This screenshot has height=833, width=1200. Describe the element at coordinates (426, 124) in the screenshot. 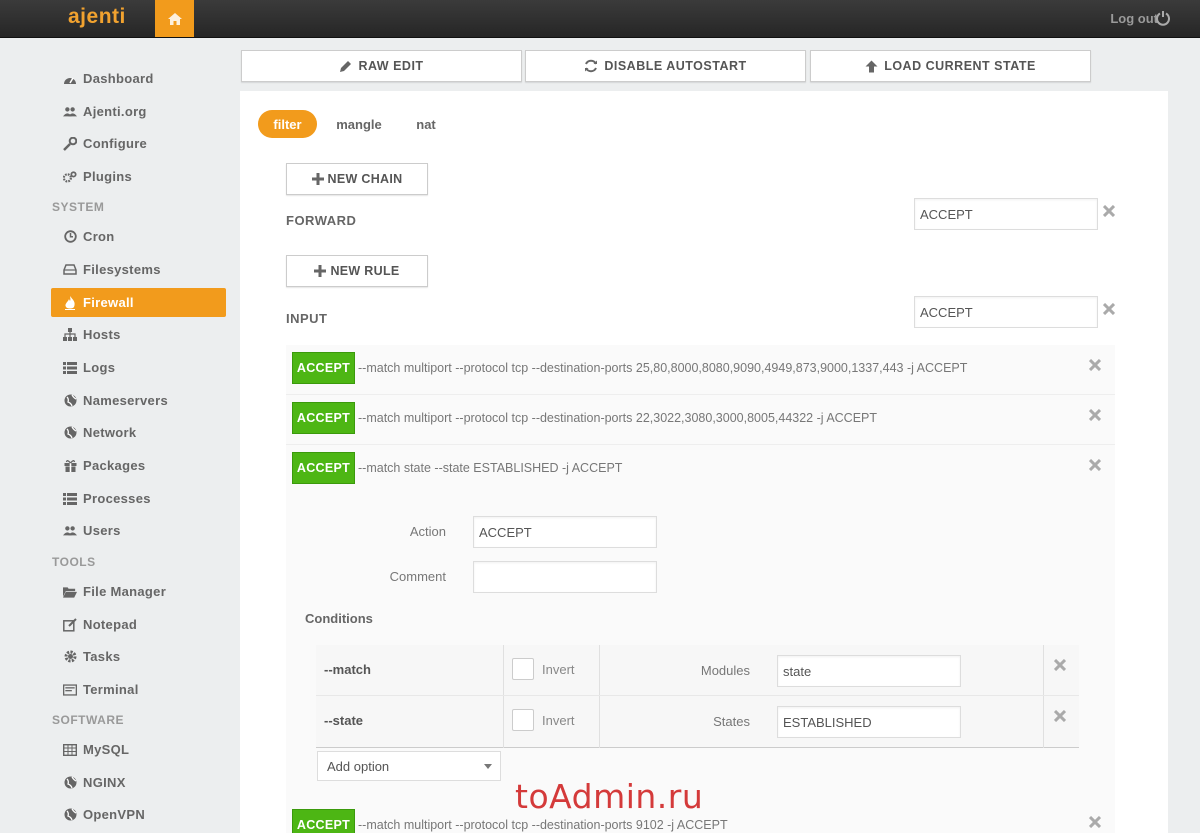

I see `tab-nat: nat` at that location.